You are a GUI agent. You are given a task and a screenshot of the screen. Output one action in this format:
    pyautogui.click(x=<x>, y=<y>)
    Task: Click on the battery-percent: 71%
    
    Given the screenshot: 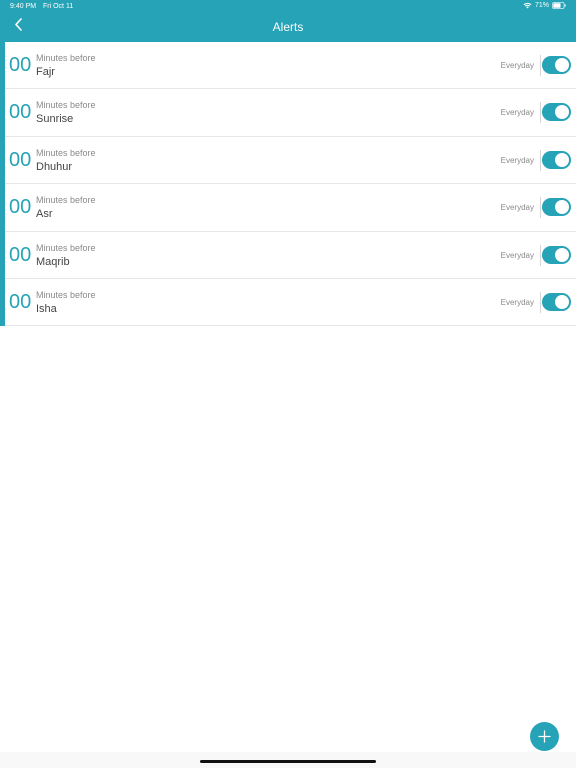 What is the action you would take?
    pyautogui.click(x=541, y=5)
    